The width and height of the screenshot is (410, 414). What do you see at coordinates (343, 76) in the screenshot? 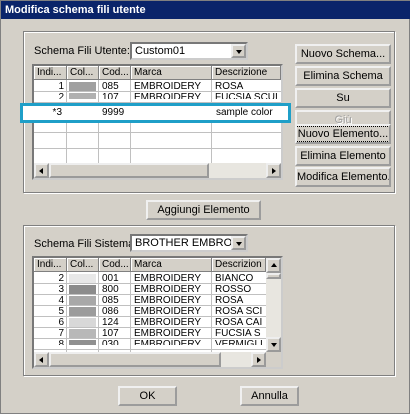
I see `delete-scheme-button: Elimina Schema` at bounding box center [343, 76].